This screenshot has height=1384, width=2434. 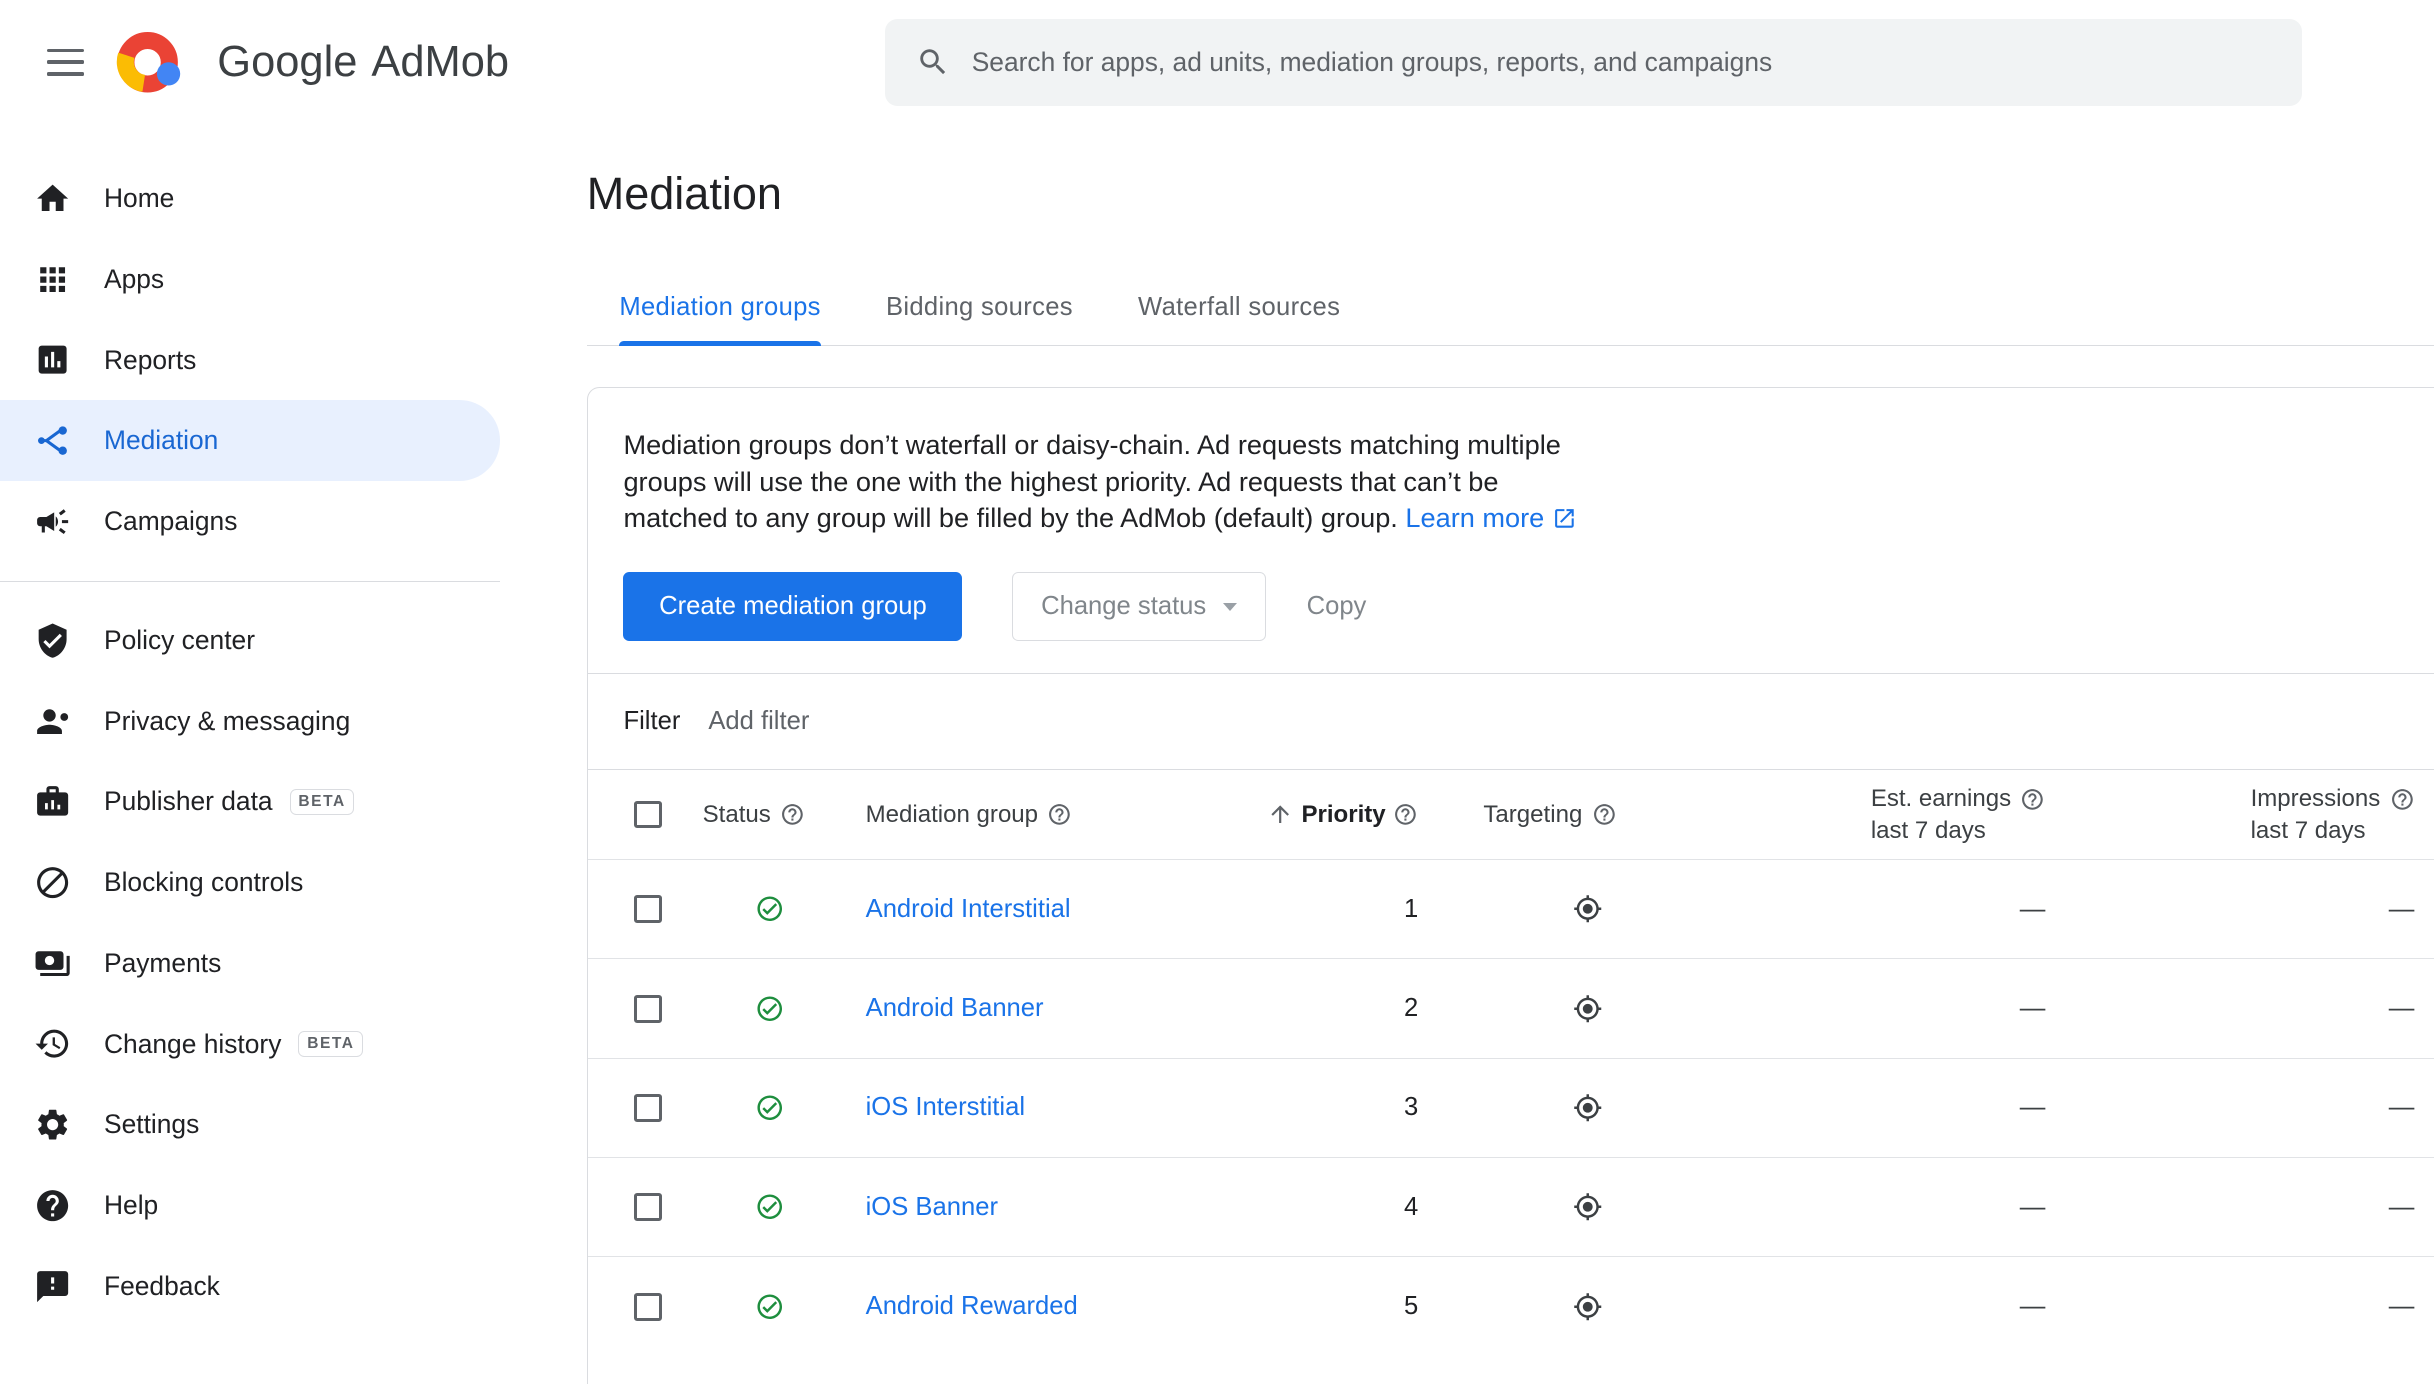 I want to click on search-input, so click(x=1621, y=62).